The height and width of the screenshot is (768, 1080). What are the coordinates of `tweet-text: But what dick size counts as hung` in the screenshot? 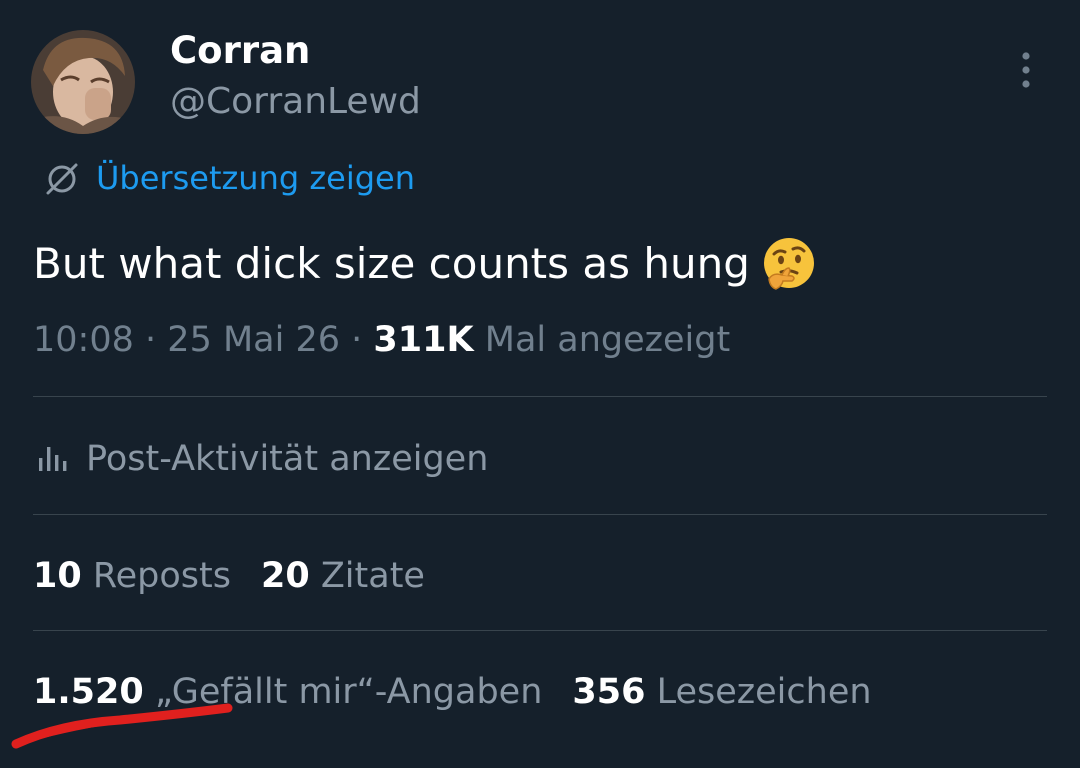 It's located at (425, 264).